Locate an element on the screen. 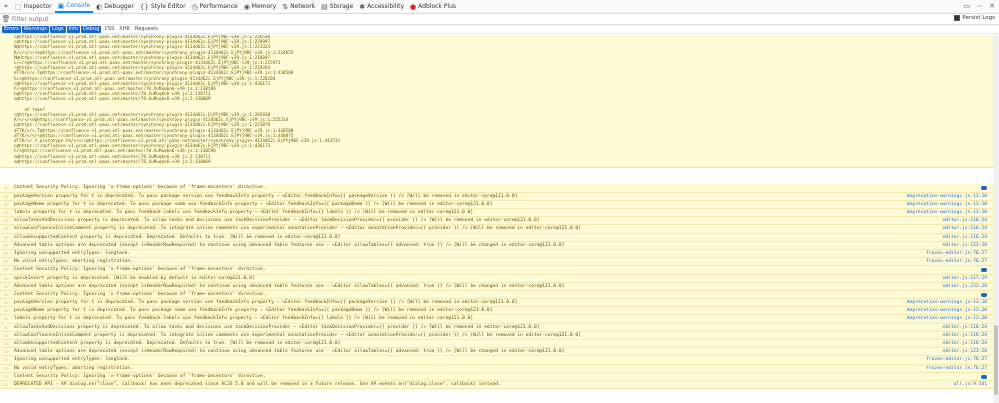 The height and width of the screenshot is (403, 999). filter-logs: Logs is located at coordinates (57, 29).